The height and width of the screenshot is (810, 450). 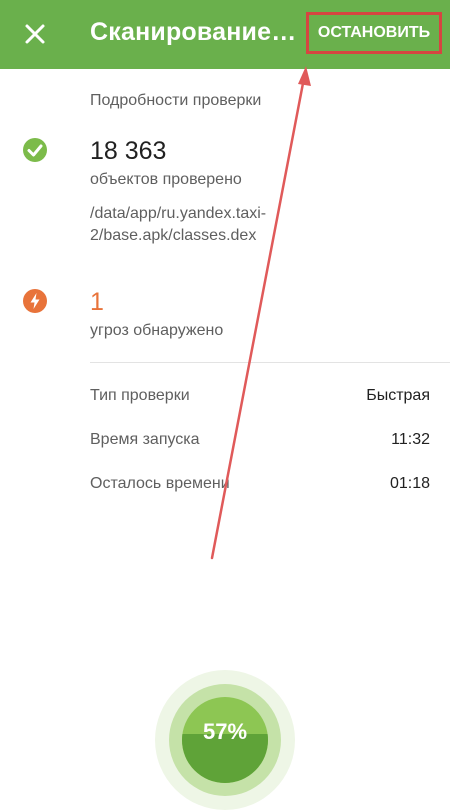 I want to click on info-row-scan-type: Тип проверки Быстрая, so click(x=260, y=399).